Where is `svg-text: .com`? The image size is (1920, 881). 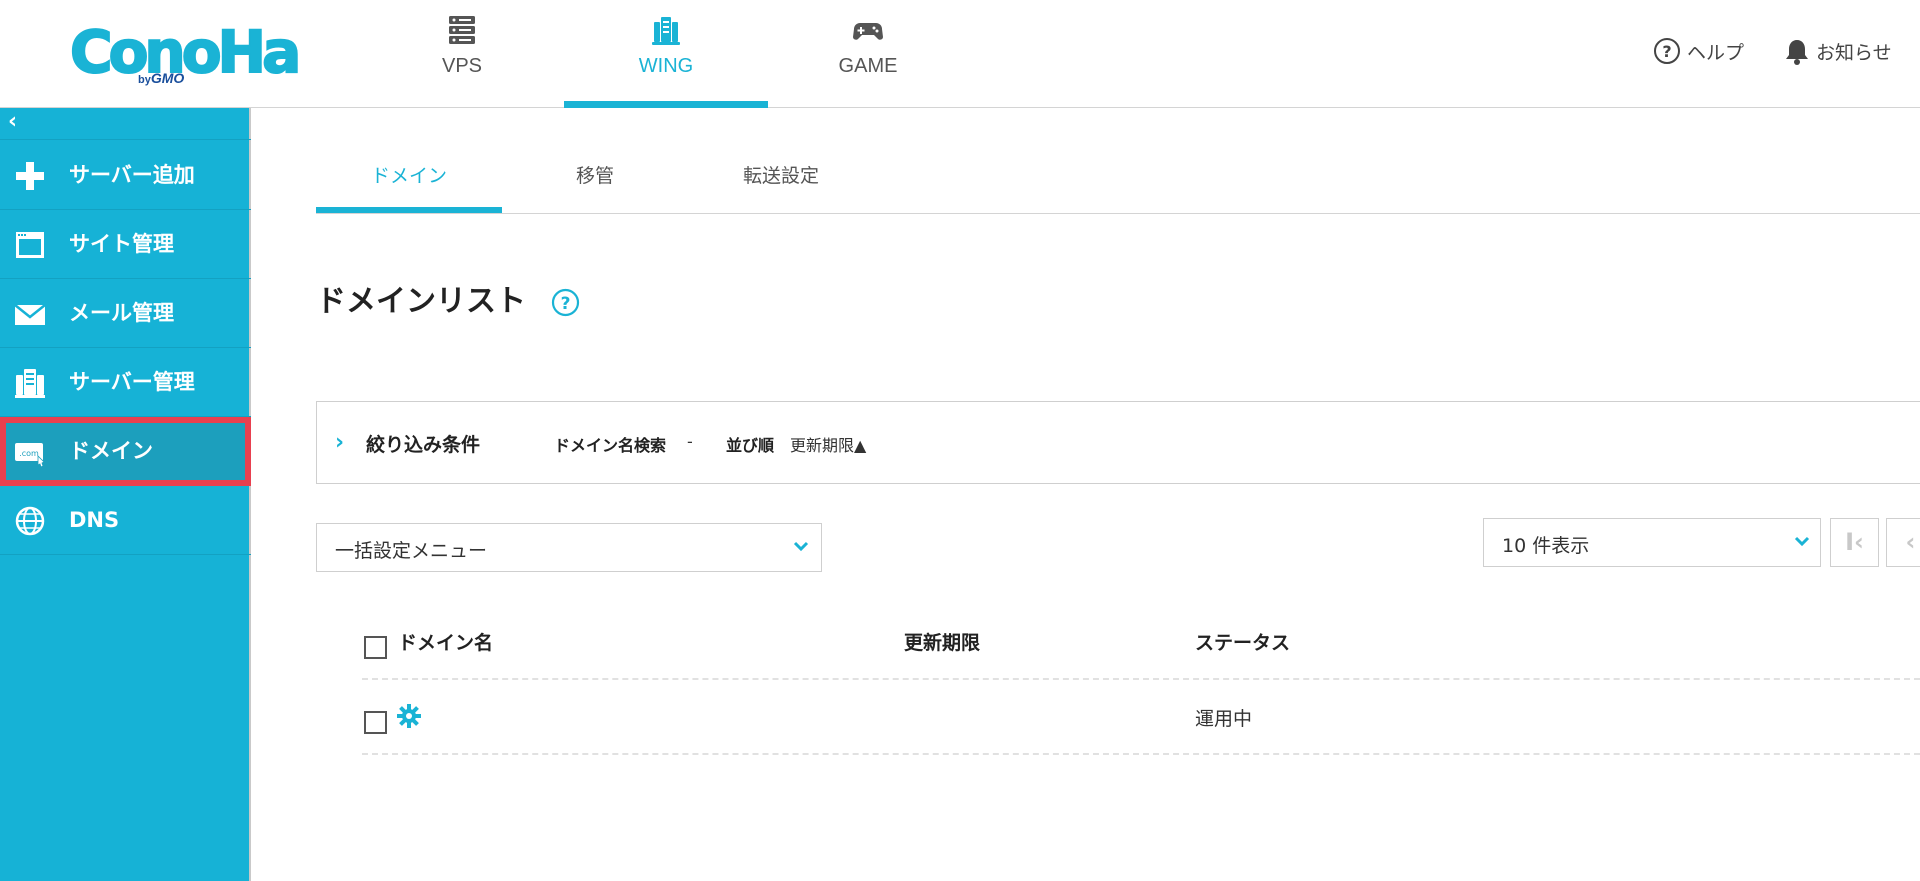 svg-text: .com is located at coordinates (29, 453).